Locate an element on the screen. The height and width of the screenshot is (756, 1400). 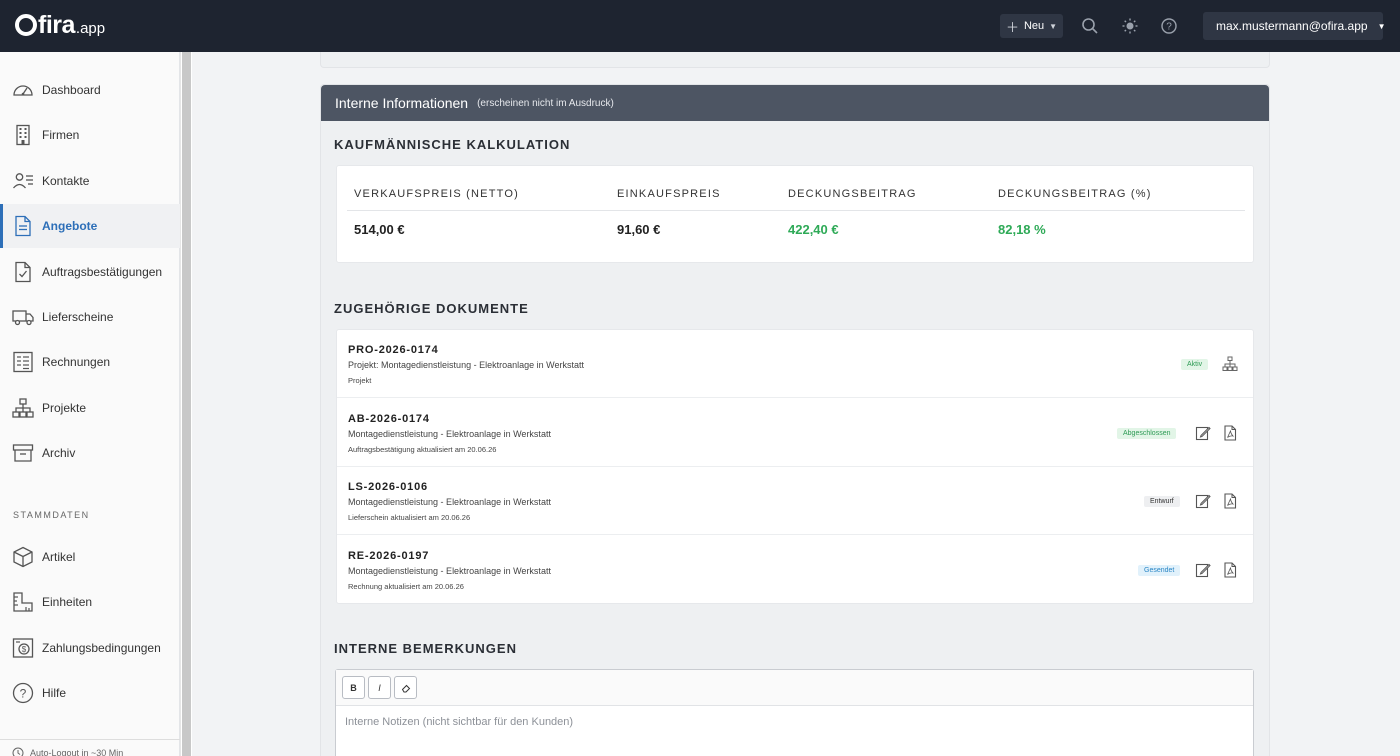
bold-button: B is located at coordinates (353, 687).